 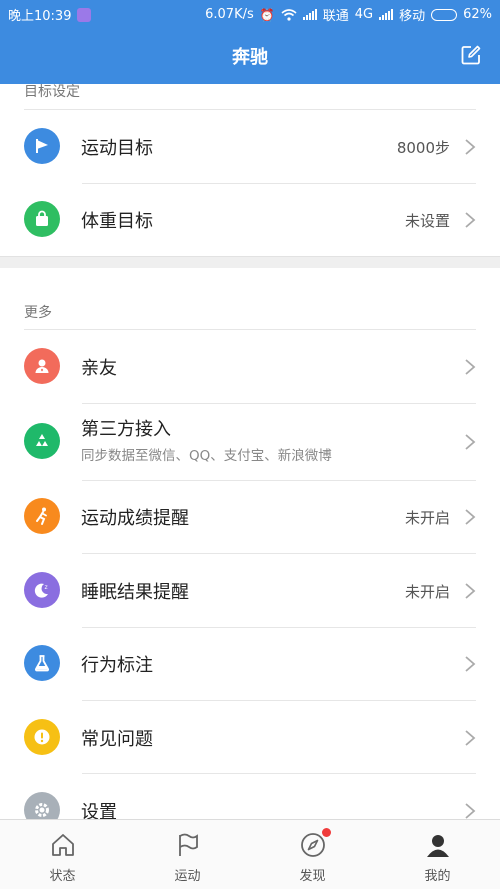 What do you see at coordinates (40, 16) in the screenshot?
I see `status-time: 晚上10:39` at bounding box center [40, 16].